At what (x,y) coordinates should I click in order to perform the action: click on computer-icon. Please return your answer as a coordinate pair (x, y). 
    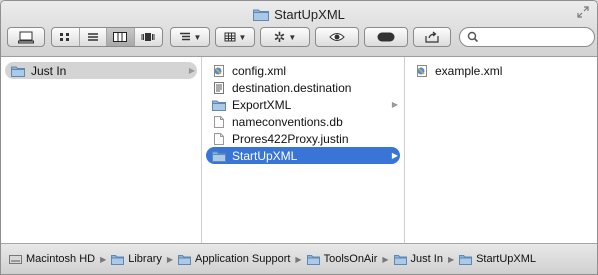
    Looking at the image, I should click on (26, 37).